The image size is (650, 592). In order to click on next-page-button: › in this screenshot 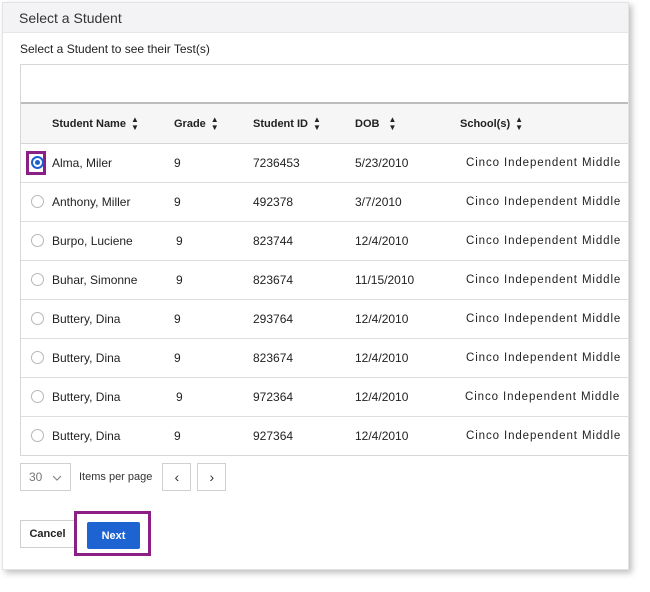, I will do `click(212, 477)`.